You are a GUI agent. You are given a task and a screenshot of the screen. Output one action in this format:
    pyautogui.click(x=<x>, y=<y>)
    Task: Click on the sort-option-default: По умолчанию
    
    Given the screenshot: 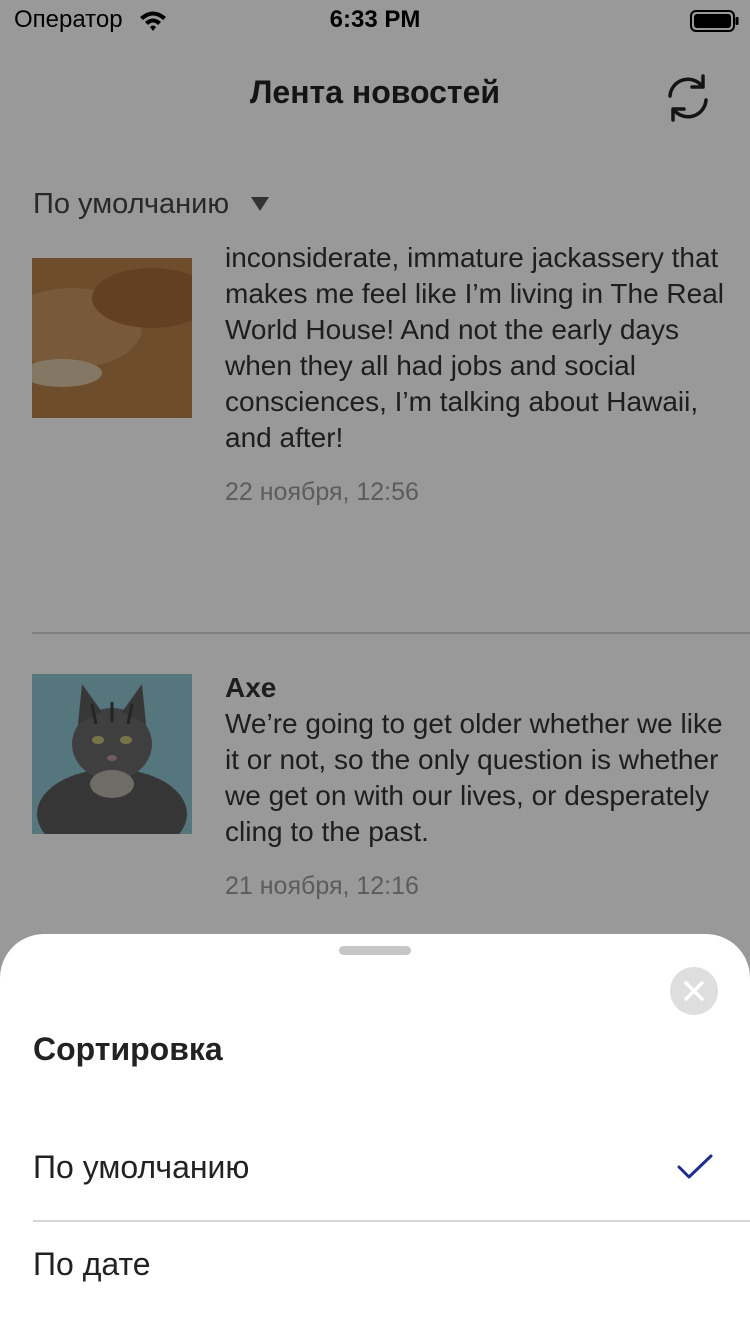 What is the action you would take?
    pyautogui.click(x=375, y=1173)
    